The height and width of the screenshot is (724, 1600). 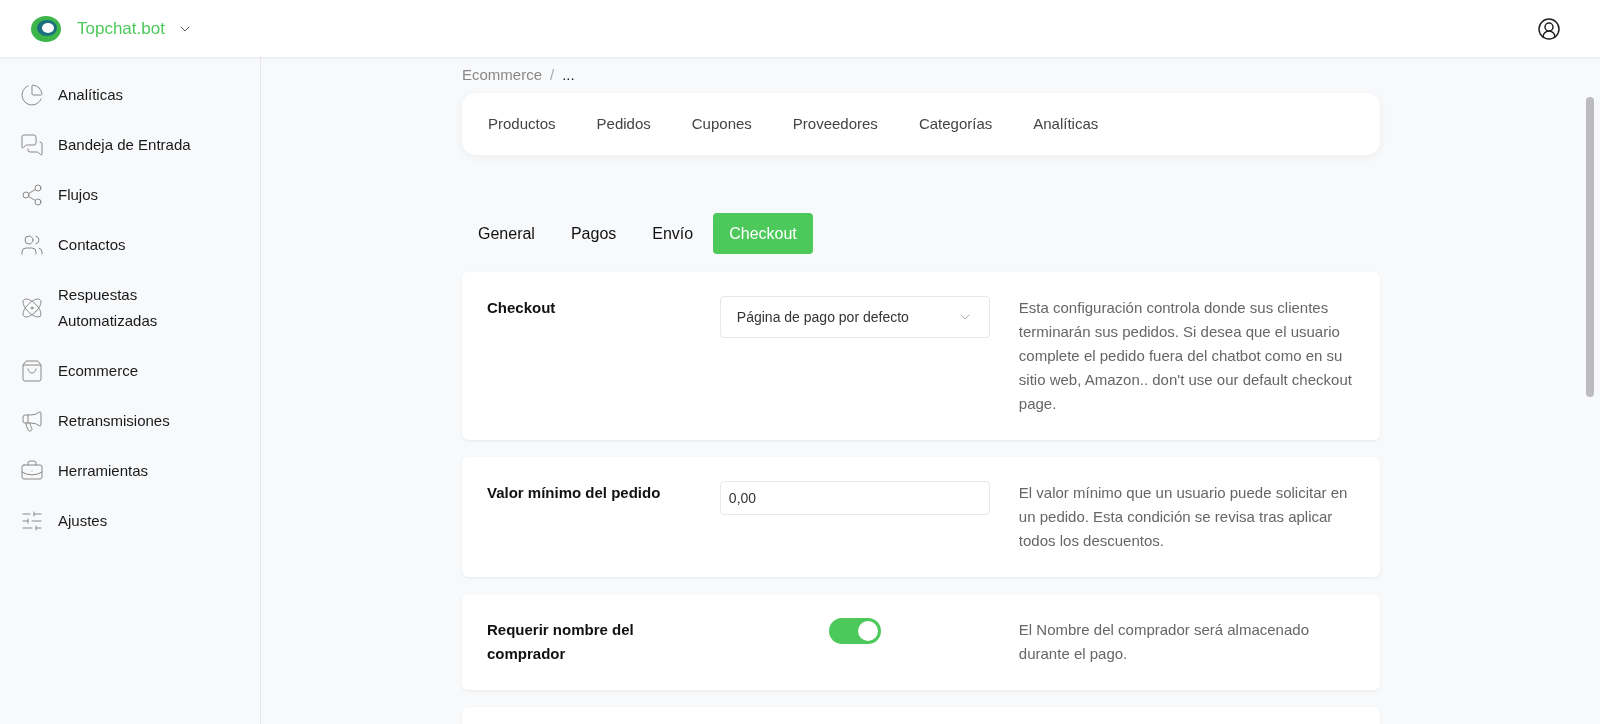 I want to click on tab: General, so click(x=506, y=233).